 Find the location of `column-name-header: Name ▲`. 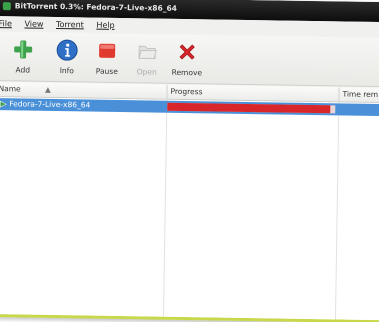

column-name-header: Name ▲ is located at coordinates (84, 90).